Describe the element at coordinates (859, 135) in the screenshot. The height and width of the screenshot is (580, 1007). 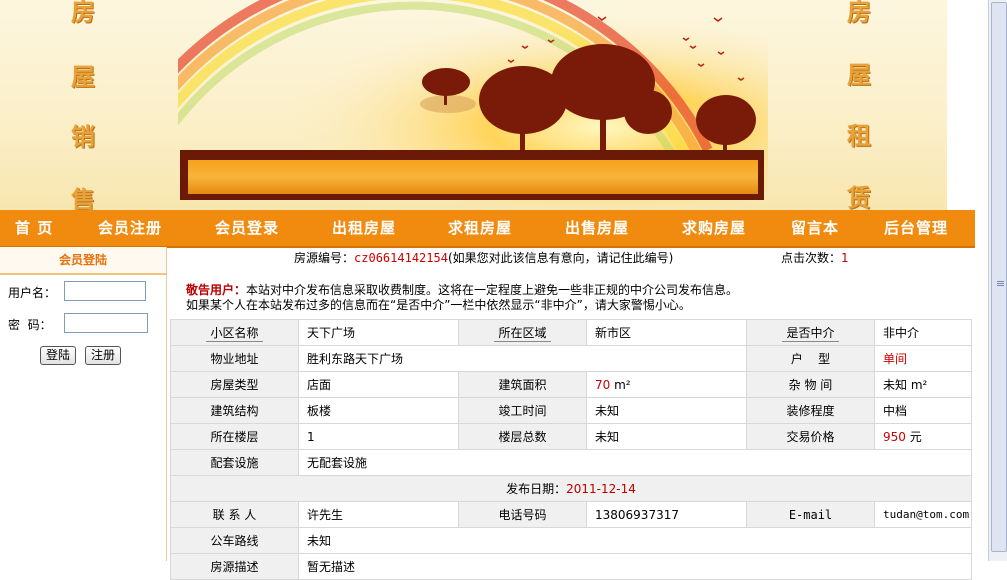
I see `banner-right-char-3: 租` at that location.